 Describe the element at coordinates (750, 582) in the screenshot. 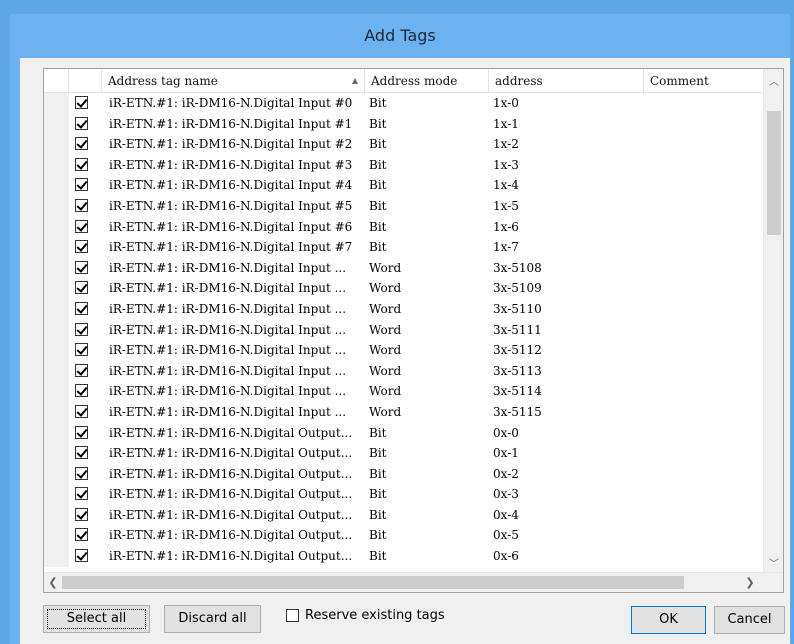

I see `chevron-right-icon: ❯` at that location.